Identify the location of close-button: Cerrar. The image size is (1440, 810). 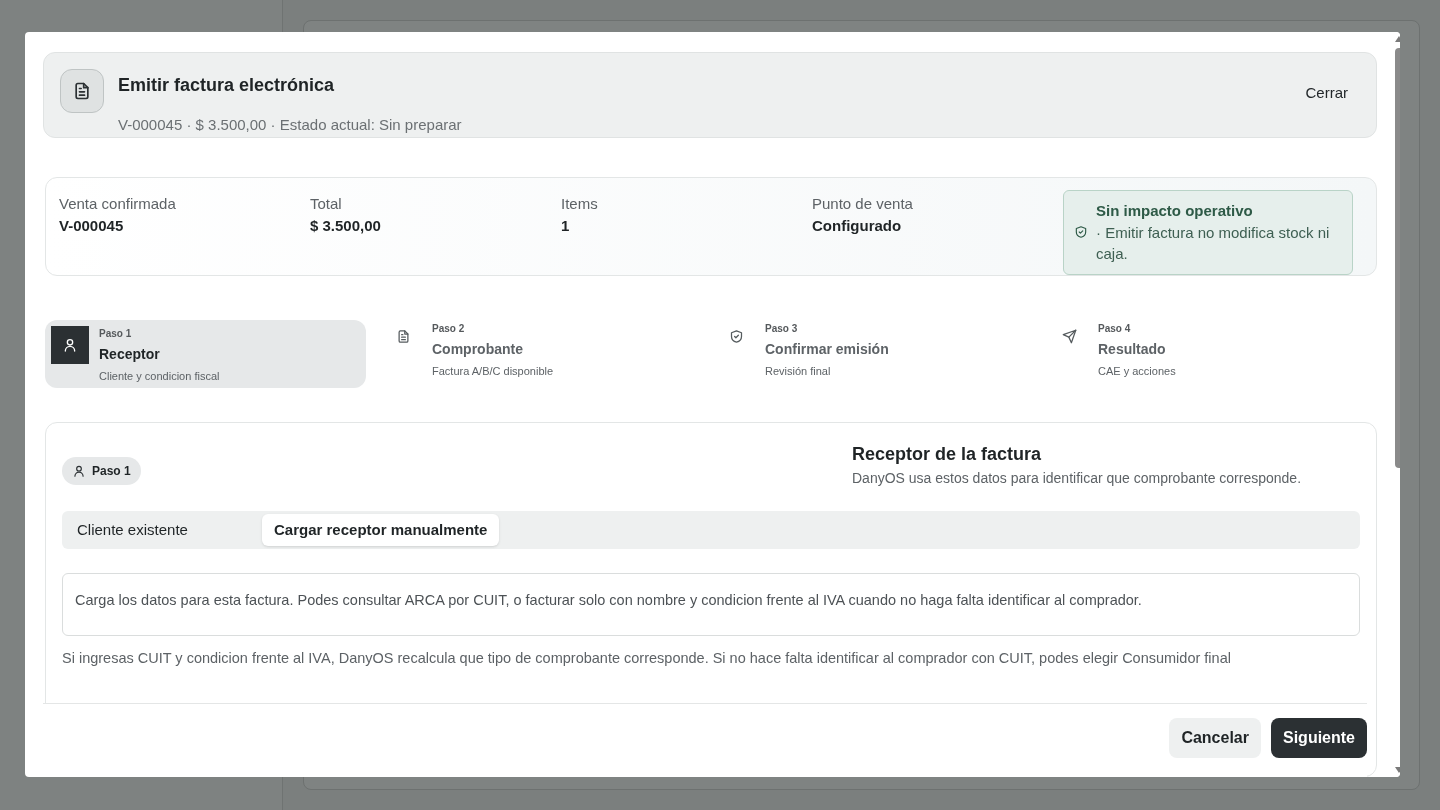
(1326, 93).